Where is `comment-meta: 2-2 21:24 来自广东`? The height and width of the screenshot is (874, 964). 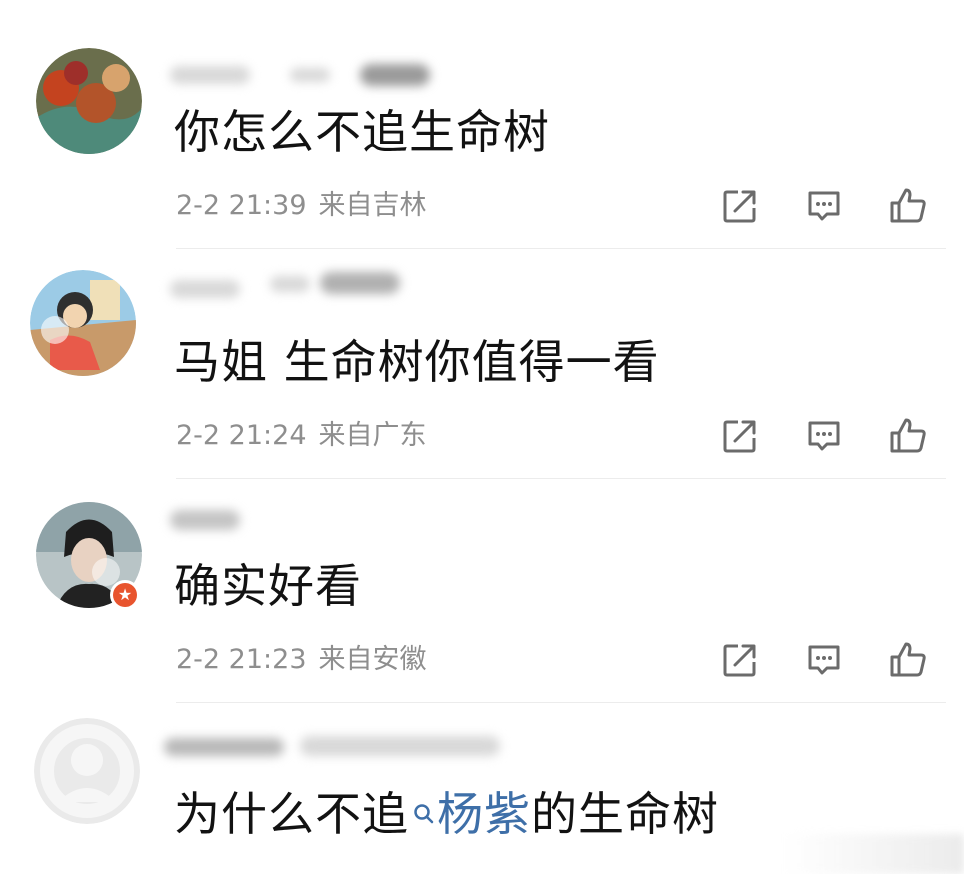
comment-meta: 2-2 21:24 来自广东 is located at coordinates (301, 436).